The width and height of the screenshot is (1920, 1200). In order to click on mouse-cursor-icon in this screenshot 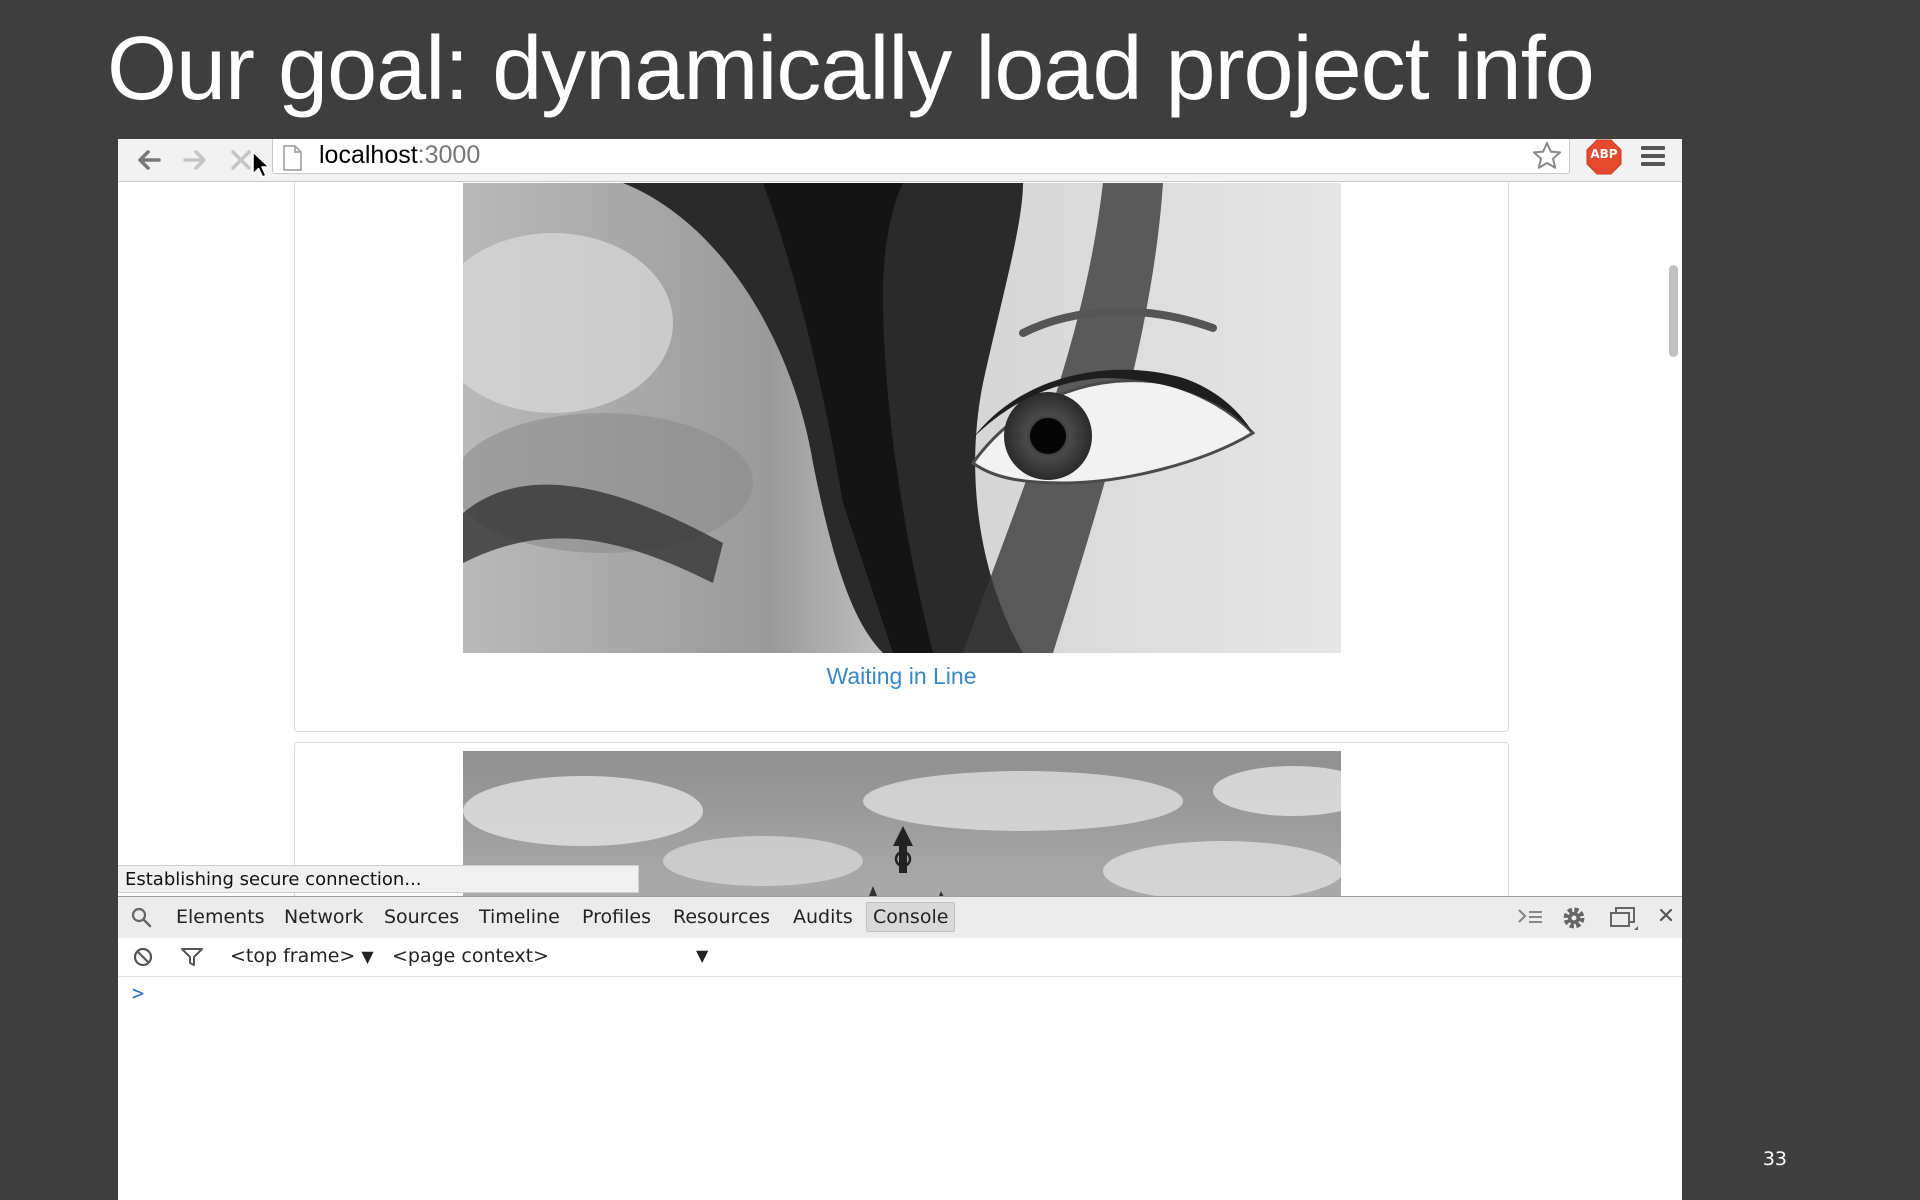, I will do `click(261, 164)`.